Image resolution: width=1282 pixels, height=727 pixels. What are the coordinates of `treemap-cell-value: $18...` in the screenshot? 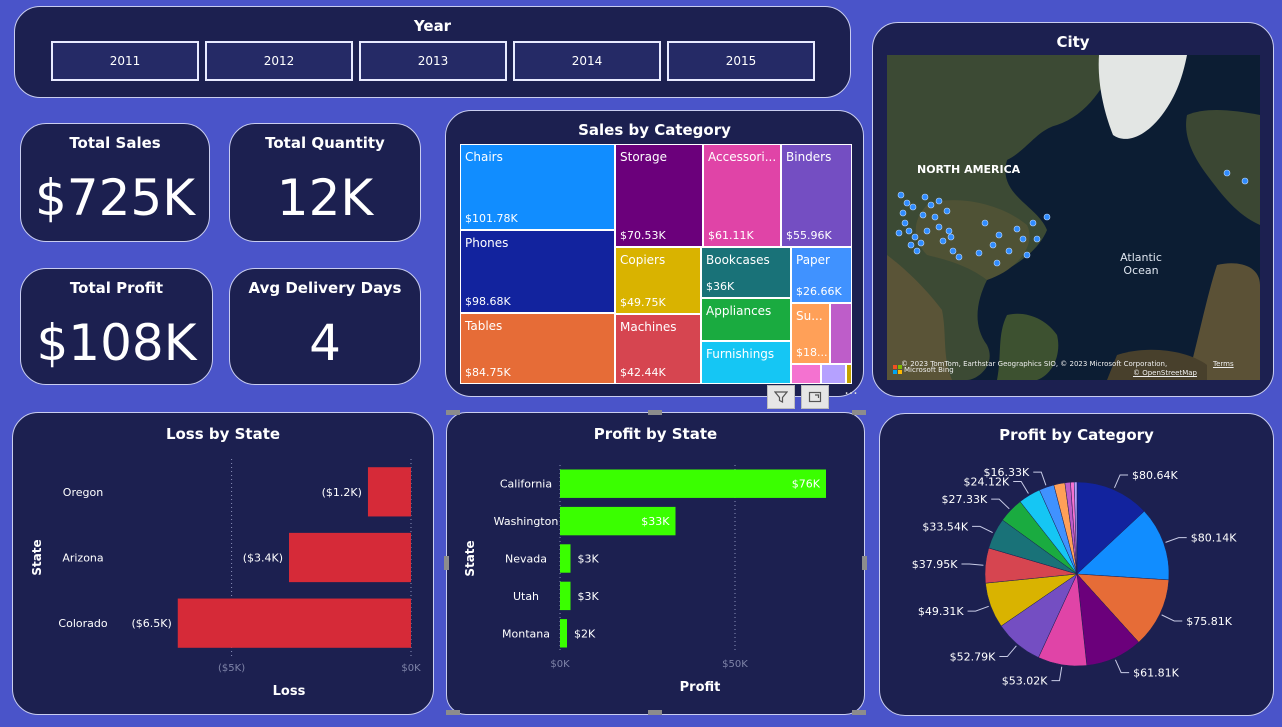 It's located at (812, 352).